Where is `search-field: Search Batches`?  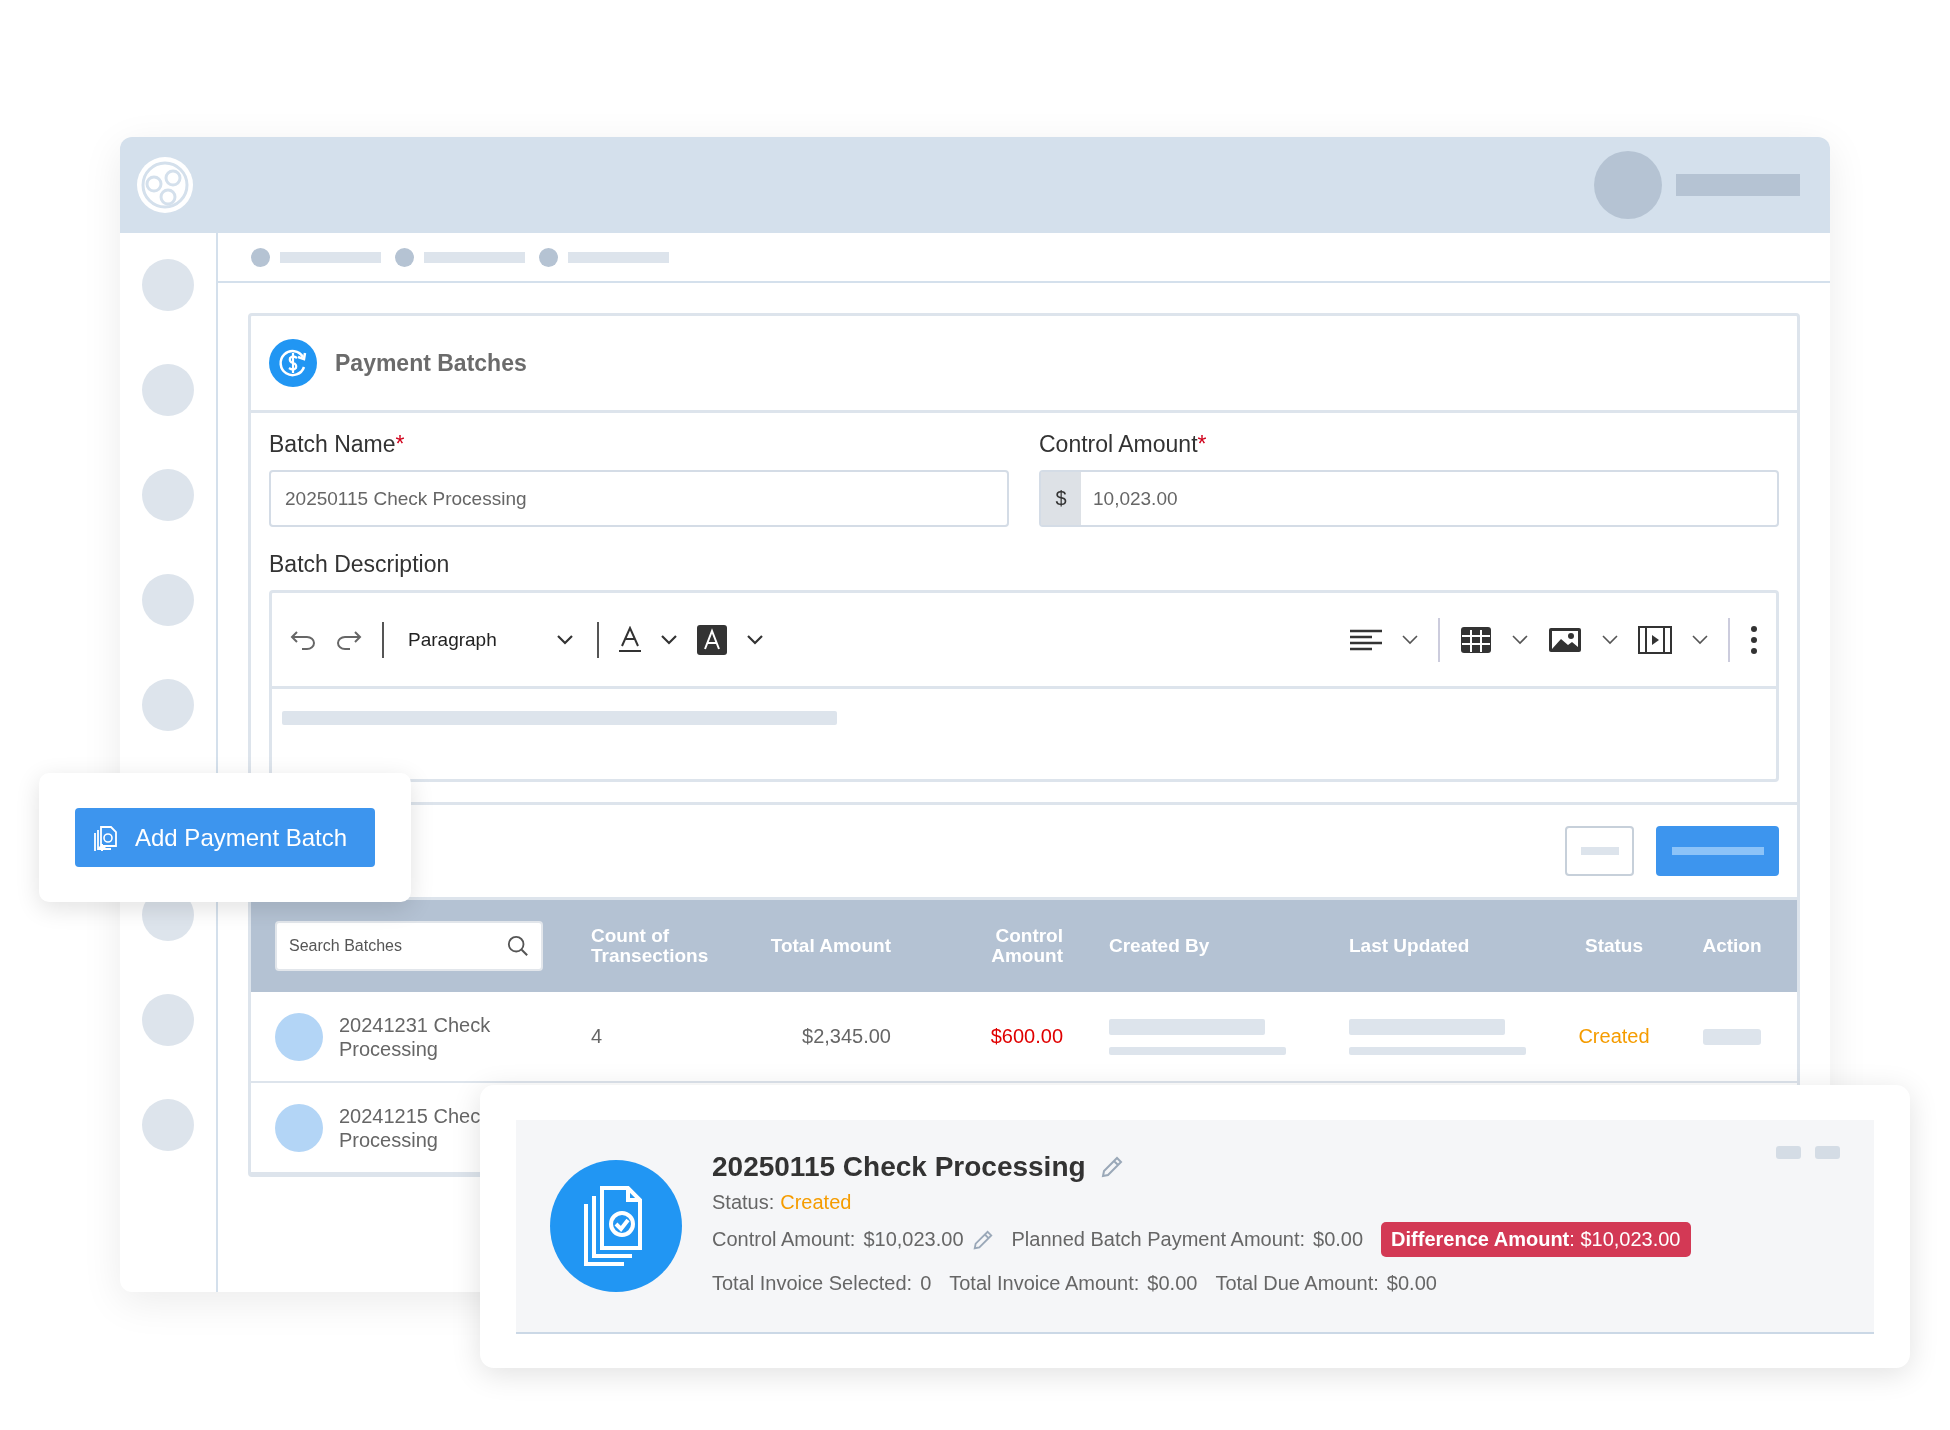 search-field: Search Batches is located at coordinates (409, 946).